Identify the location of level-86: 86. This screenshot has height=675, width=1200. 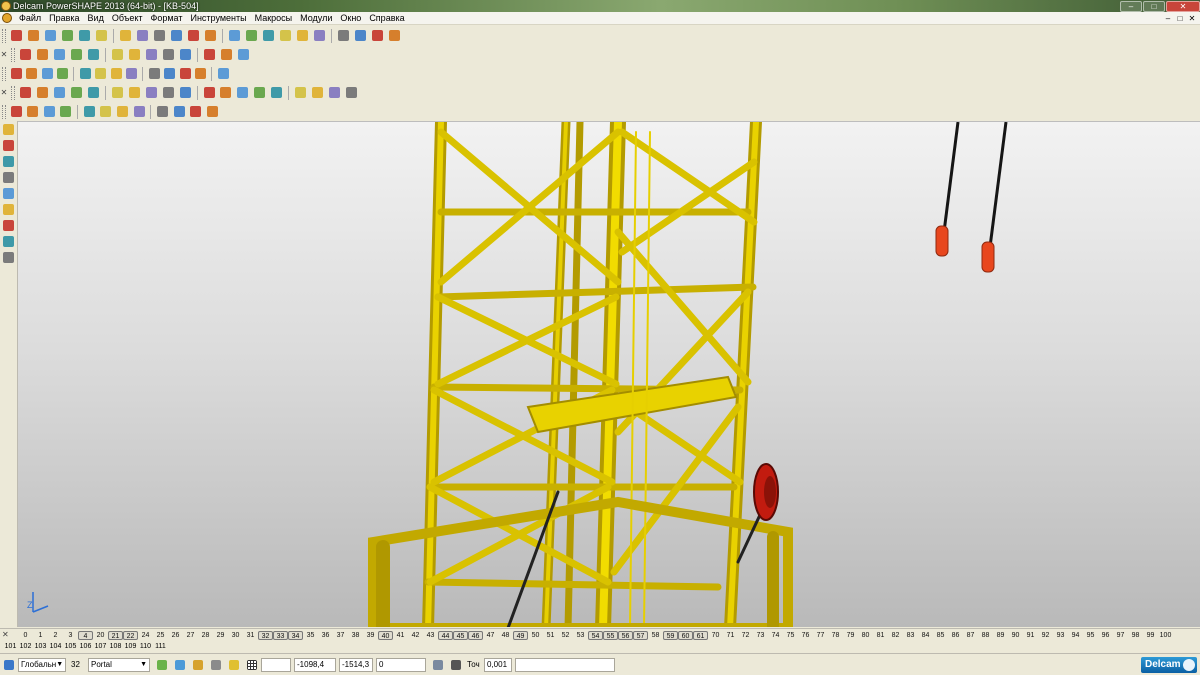
(955, 635).